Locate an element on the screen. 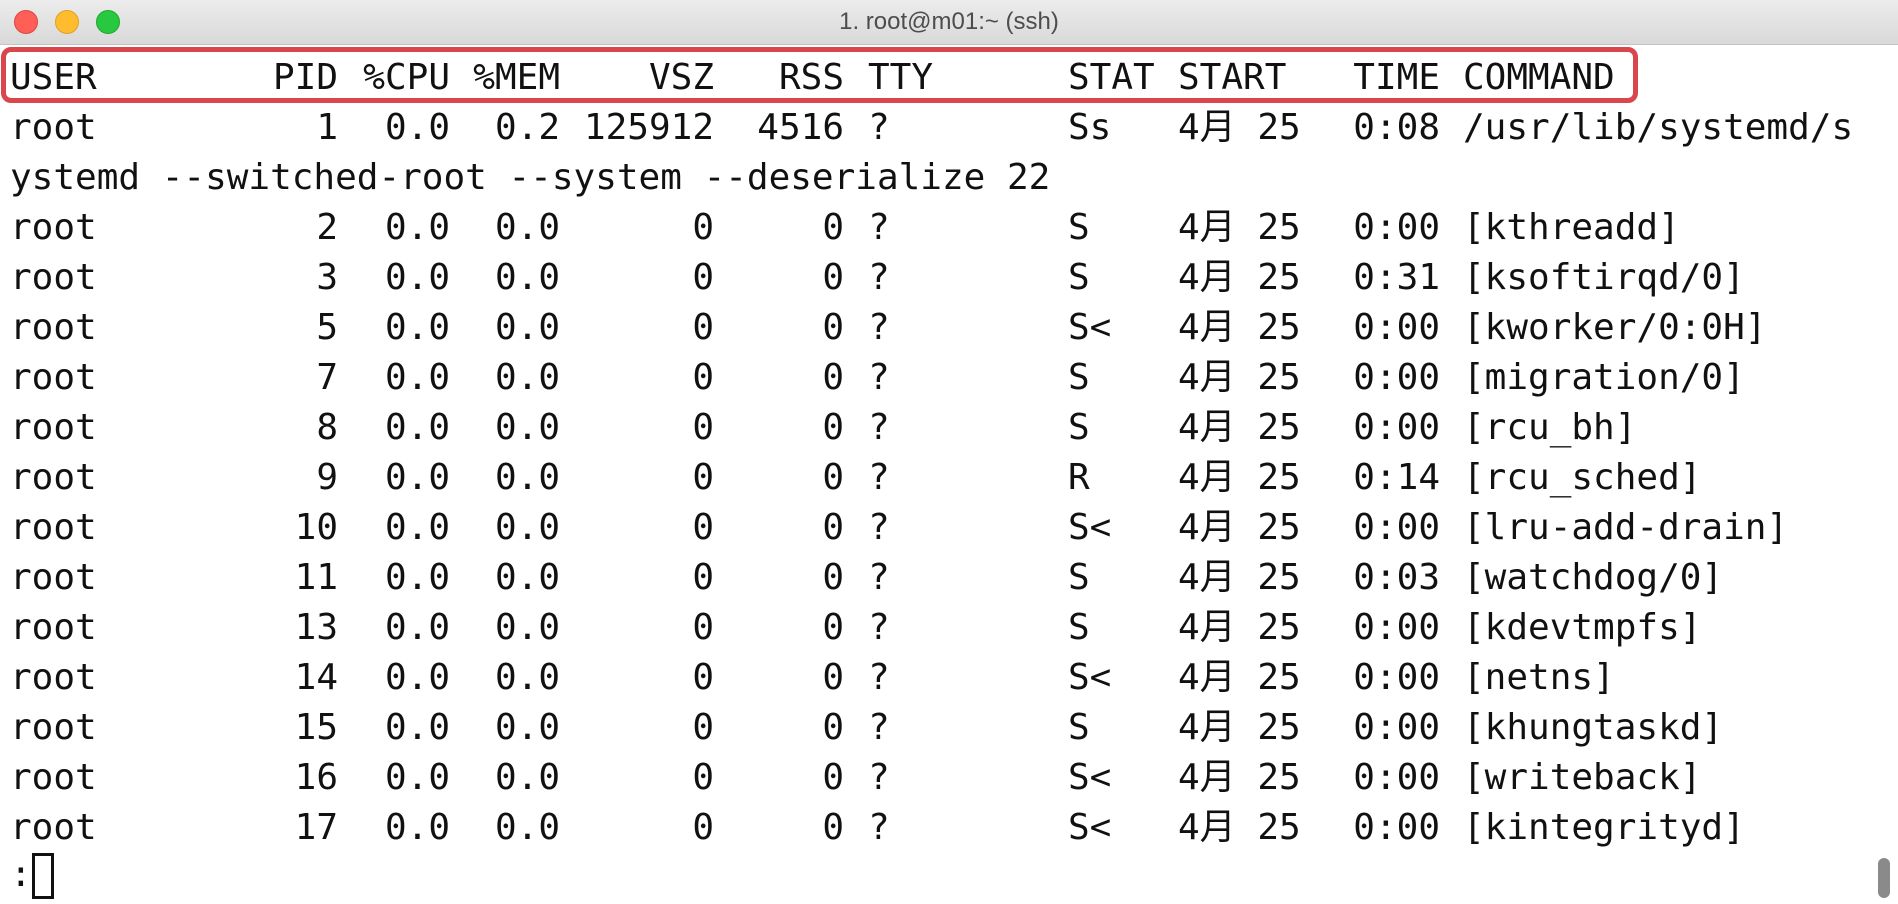  cell-pid: 3 is located at coordinates (327, 277).